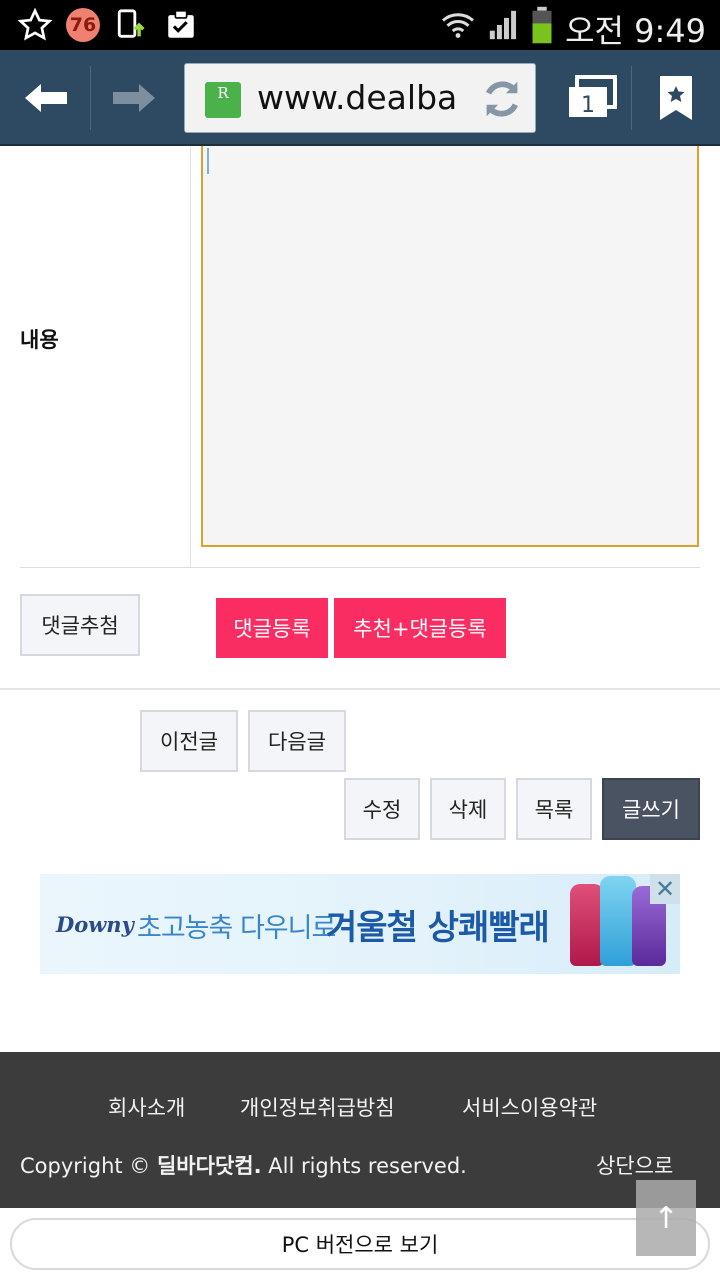  What do you see at coordinates (367, 1166) in the screenshot?
I see `copyright-suffix: All rights reserved.` at bounding box center [367, 1166].